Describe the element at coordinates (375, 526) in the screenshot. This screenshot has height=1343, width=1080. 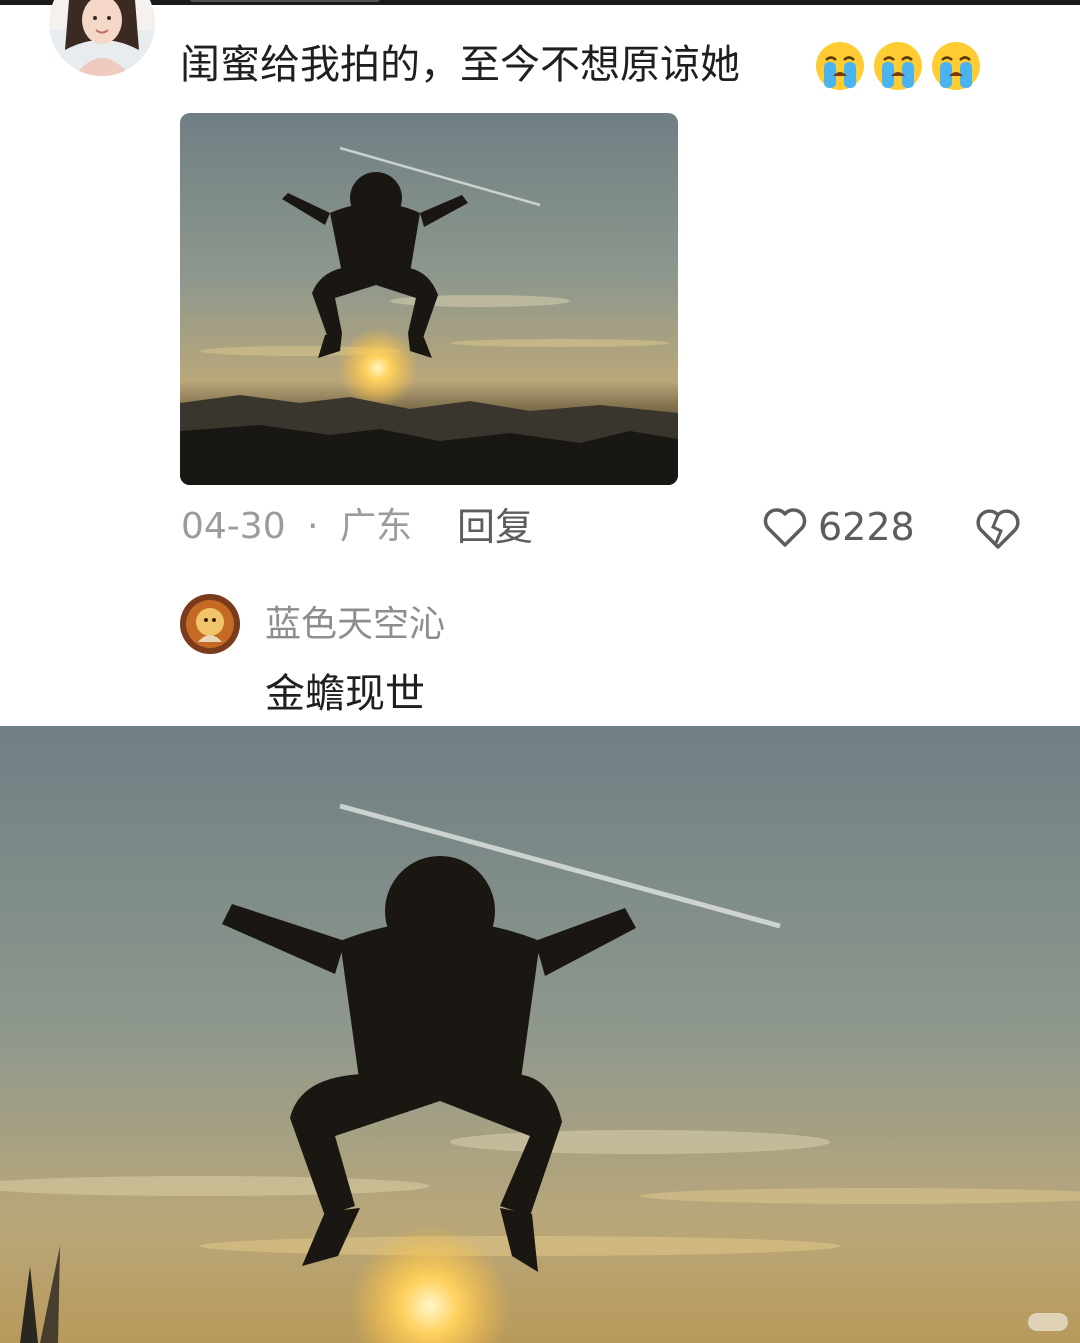
I see `comment-location: 广东` at that location.